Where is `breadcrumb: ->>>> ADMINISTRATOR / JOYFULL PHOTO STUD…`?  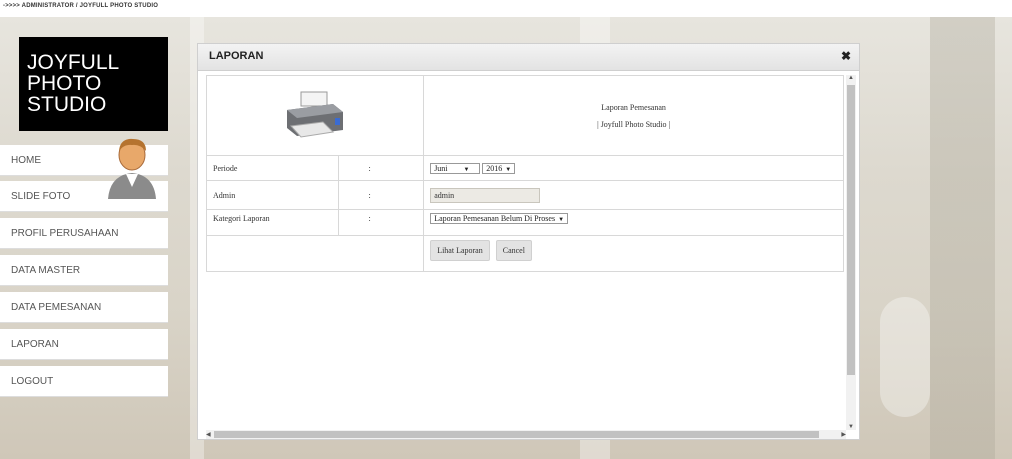 breadcrumb: ->>>> ADMINISTRATOR / JOYFULL PHOTO STUD… is located at coordinates (81, 6).